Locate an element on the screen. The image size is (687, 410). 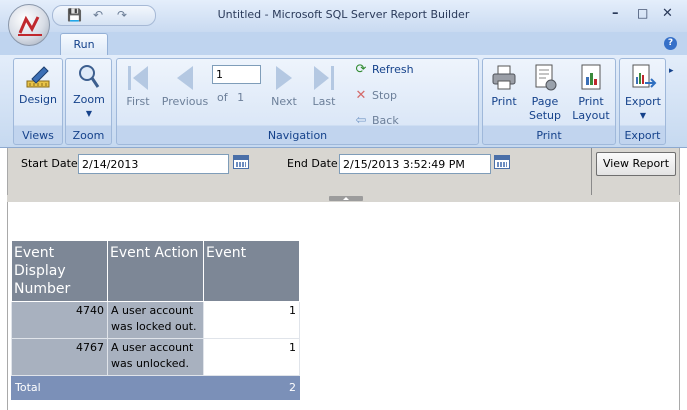
views-group: Design Views is located at coordinates (38, 101).